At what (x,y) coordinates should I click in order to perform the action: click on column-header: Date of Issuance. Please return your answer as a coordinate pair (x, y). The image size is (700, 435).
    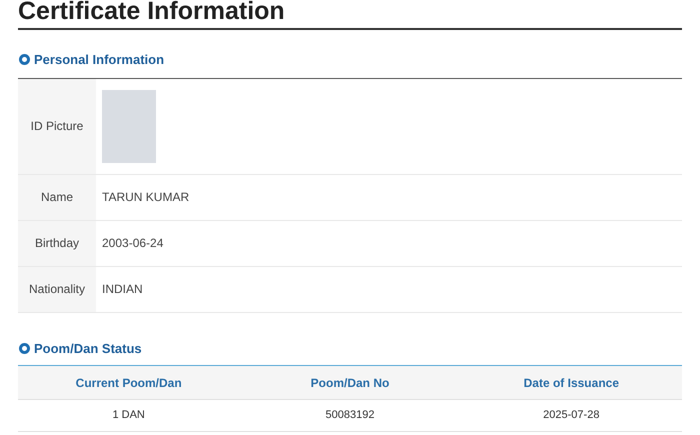
    Looking at the image, I should click on (571, 383).